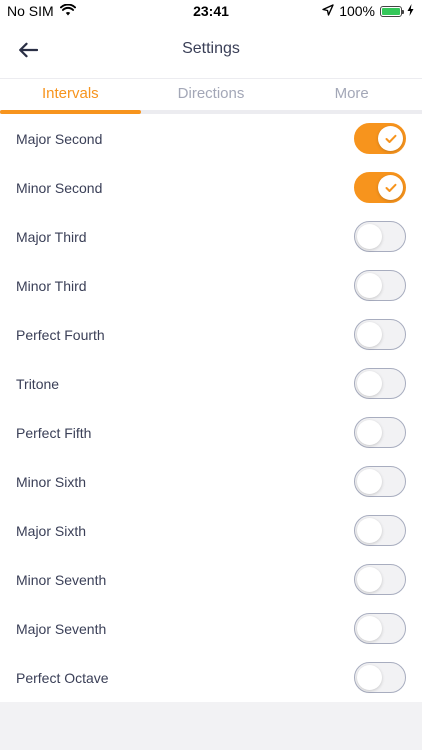  What do you see at coordinates (211, 383) in the screenshot?
I see `list-item: Tritone` at bounding box center [211, 383].